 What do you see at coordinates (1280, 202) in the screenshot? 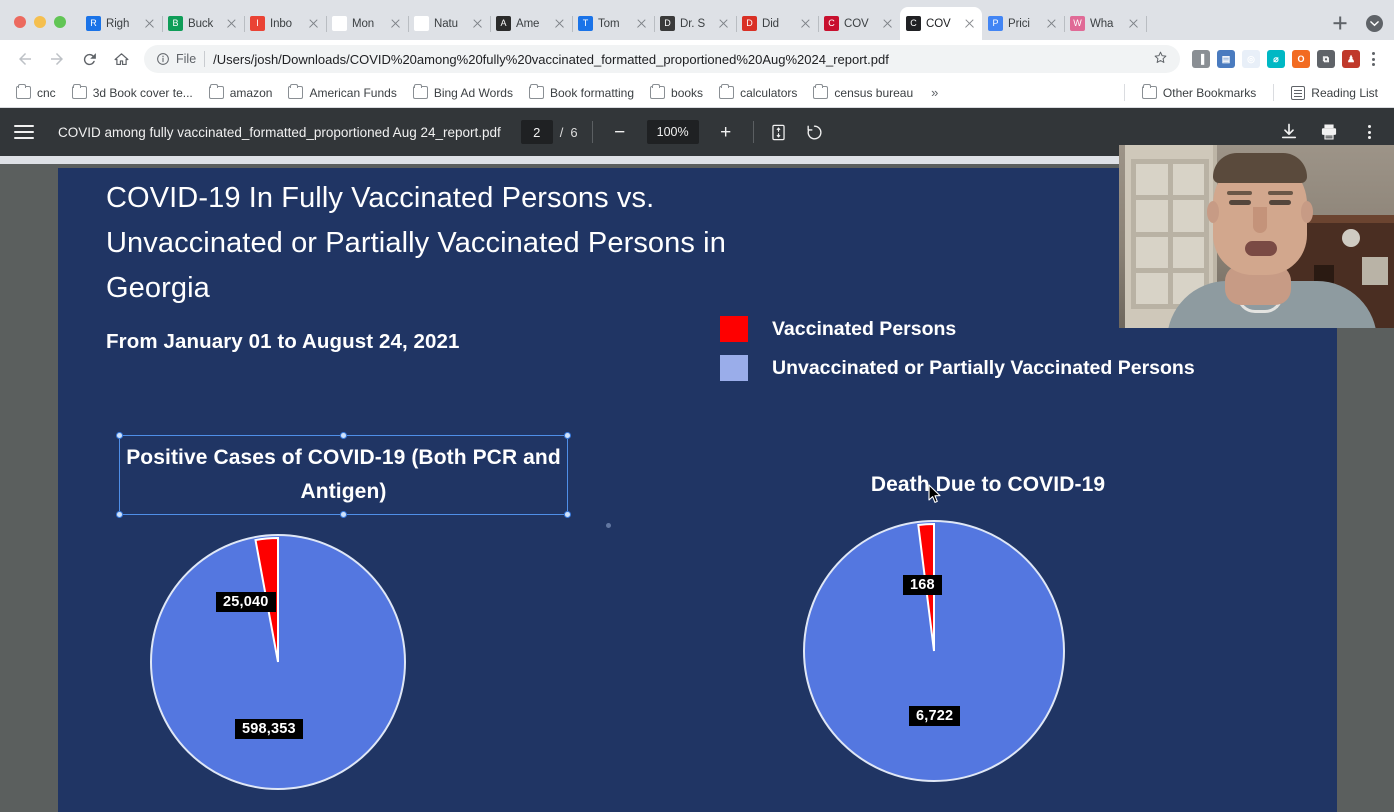
I see `video-person-eye-right` at bounding box center [1280, 202].